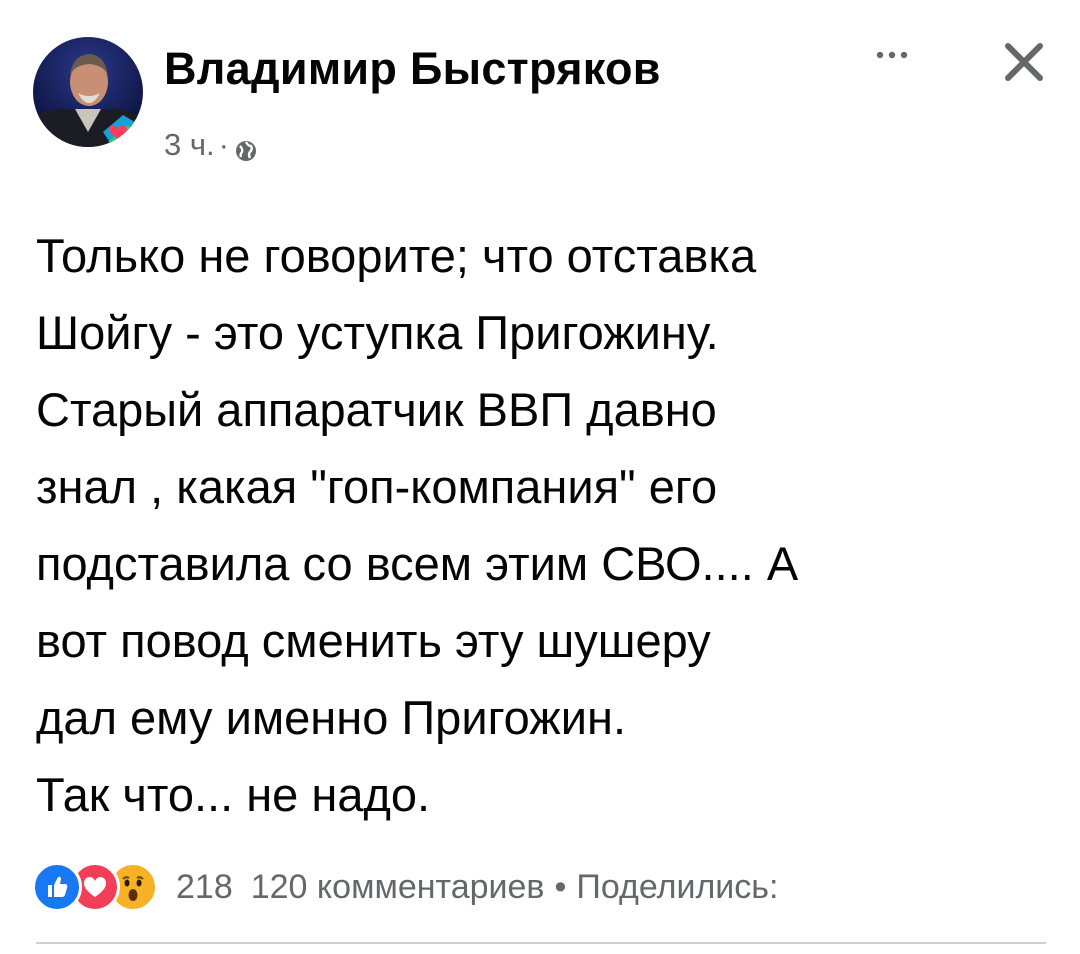 This screenshot has width=1080, height=954. What do you see at coordinates (246, 147) in the screenshot?
I see `globe-icon` at bounding box center [246, 147].